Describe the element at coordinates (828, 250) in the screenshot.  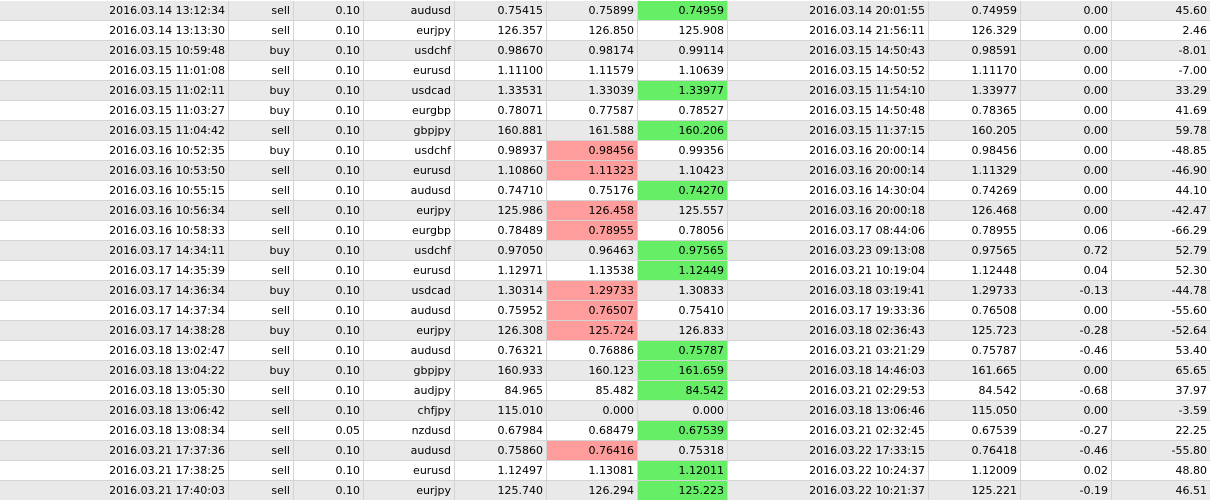
I see `close-time-cell: 2016.03.23 09:13:08` at that location.